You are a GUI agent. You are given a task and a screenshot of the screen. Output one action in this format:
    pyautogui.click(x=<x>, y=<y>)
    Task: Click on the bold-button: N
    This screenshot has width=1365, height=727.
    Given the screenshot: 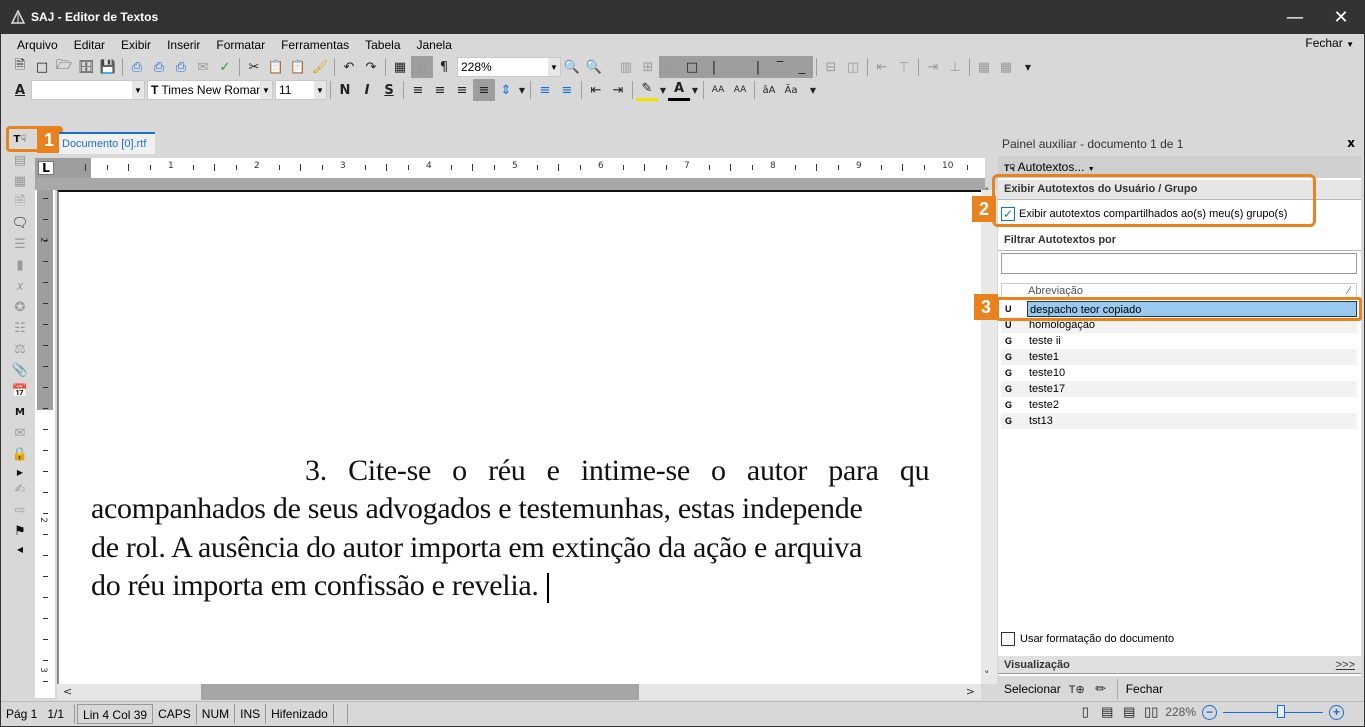 What is the action you would take?
    pyautogui.click(x=345, y=90)
    